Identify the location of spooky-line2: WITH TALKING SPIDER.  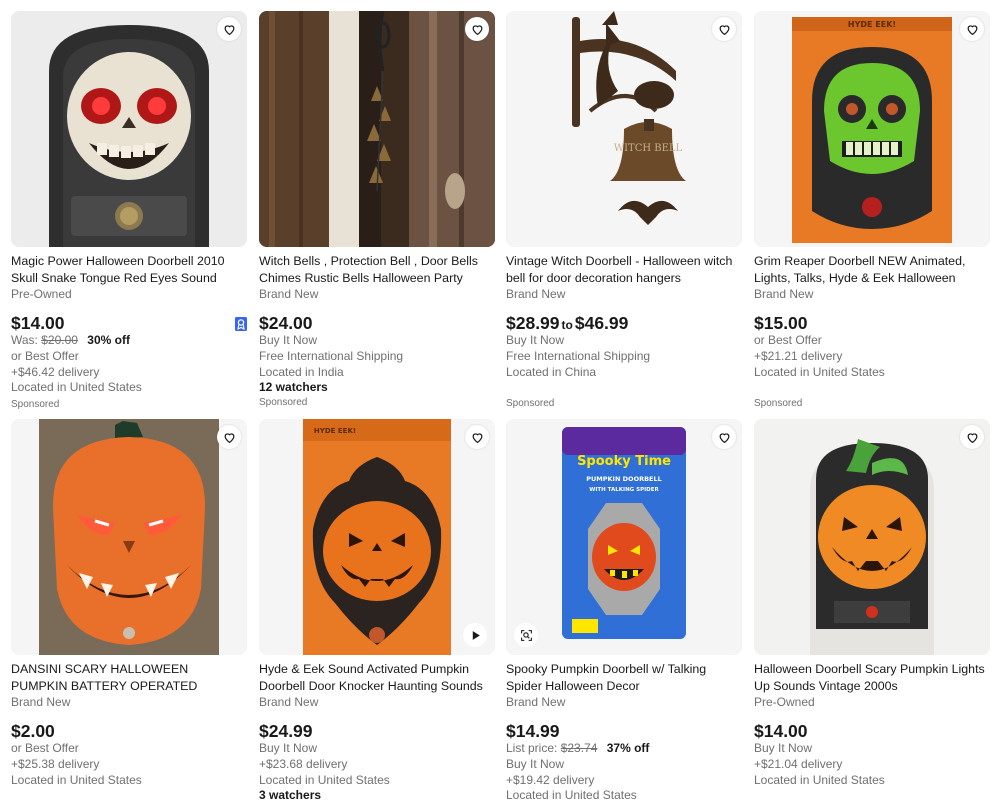
(624, 490).